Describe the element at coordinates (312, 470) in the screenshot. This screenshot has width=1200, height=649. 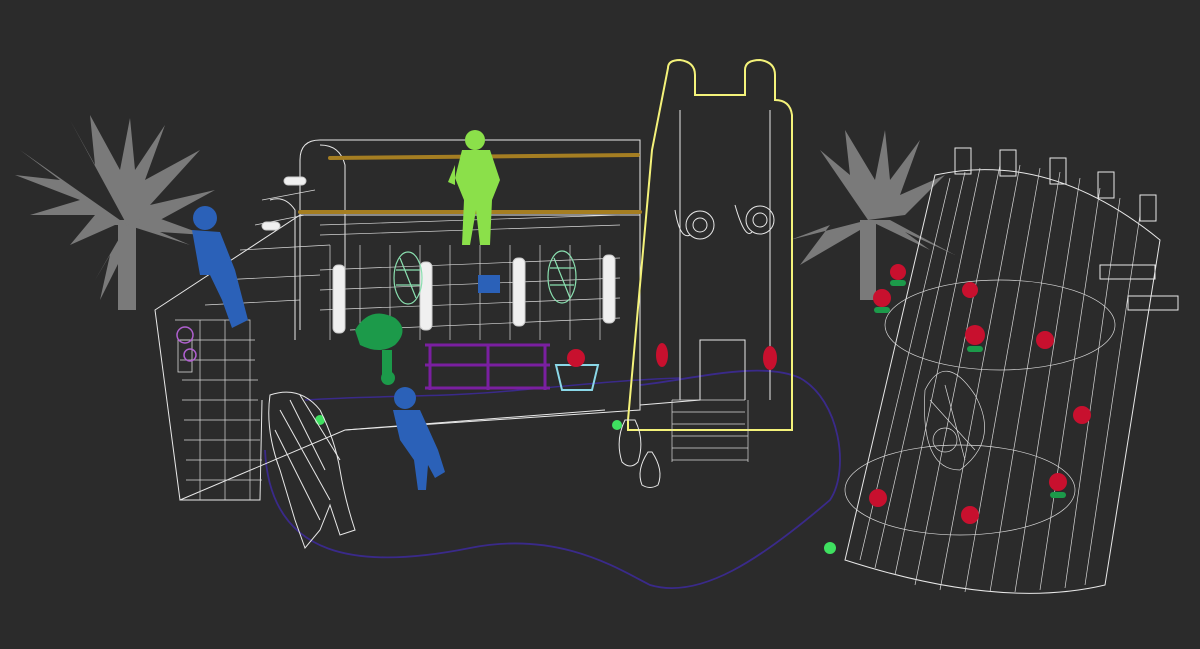
I see `animal-wireframe` at that location.